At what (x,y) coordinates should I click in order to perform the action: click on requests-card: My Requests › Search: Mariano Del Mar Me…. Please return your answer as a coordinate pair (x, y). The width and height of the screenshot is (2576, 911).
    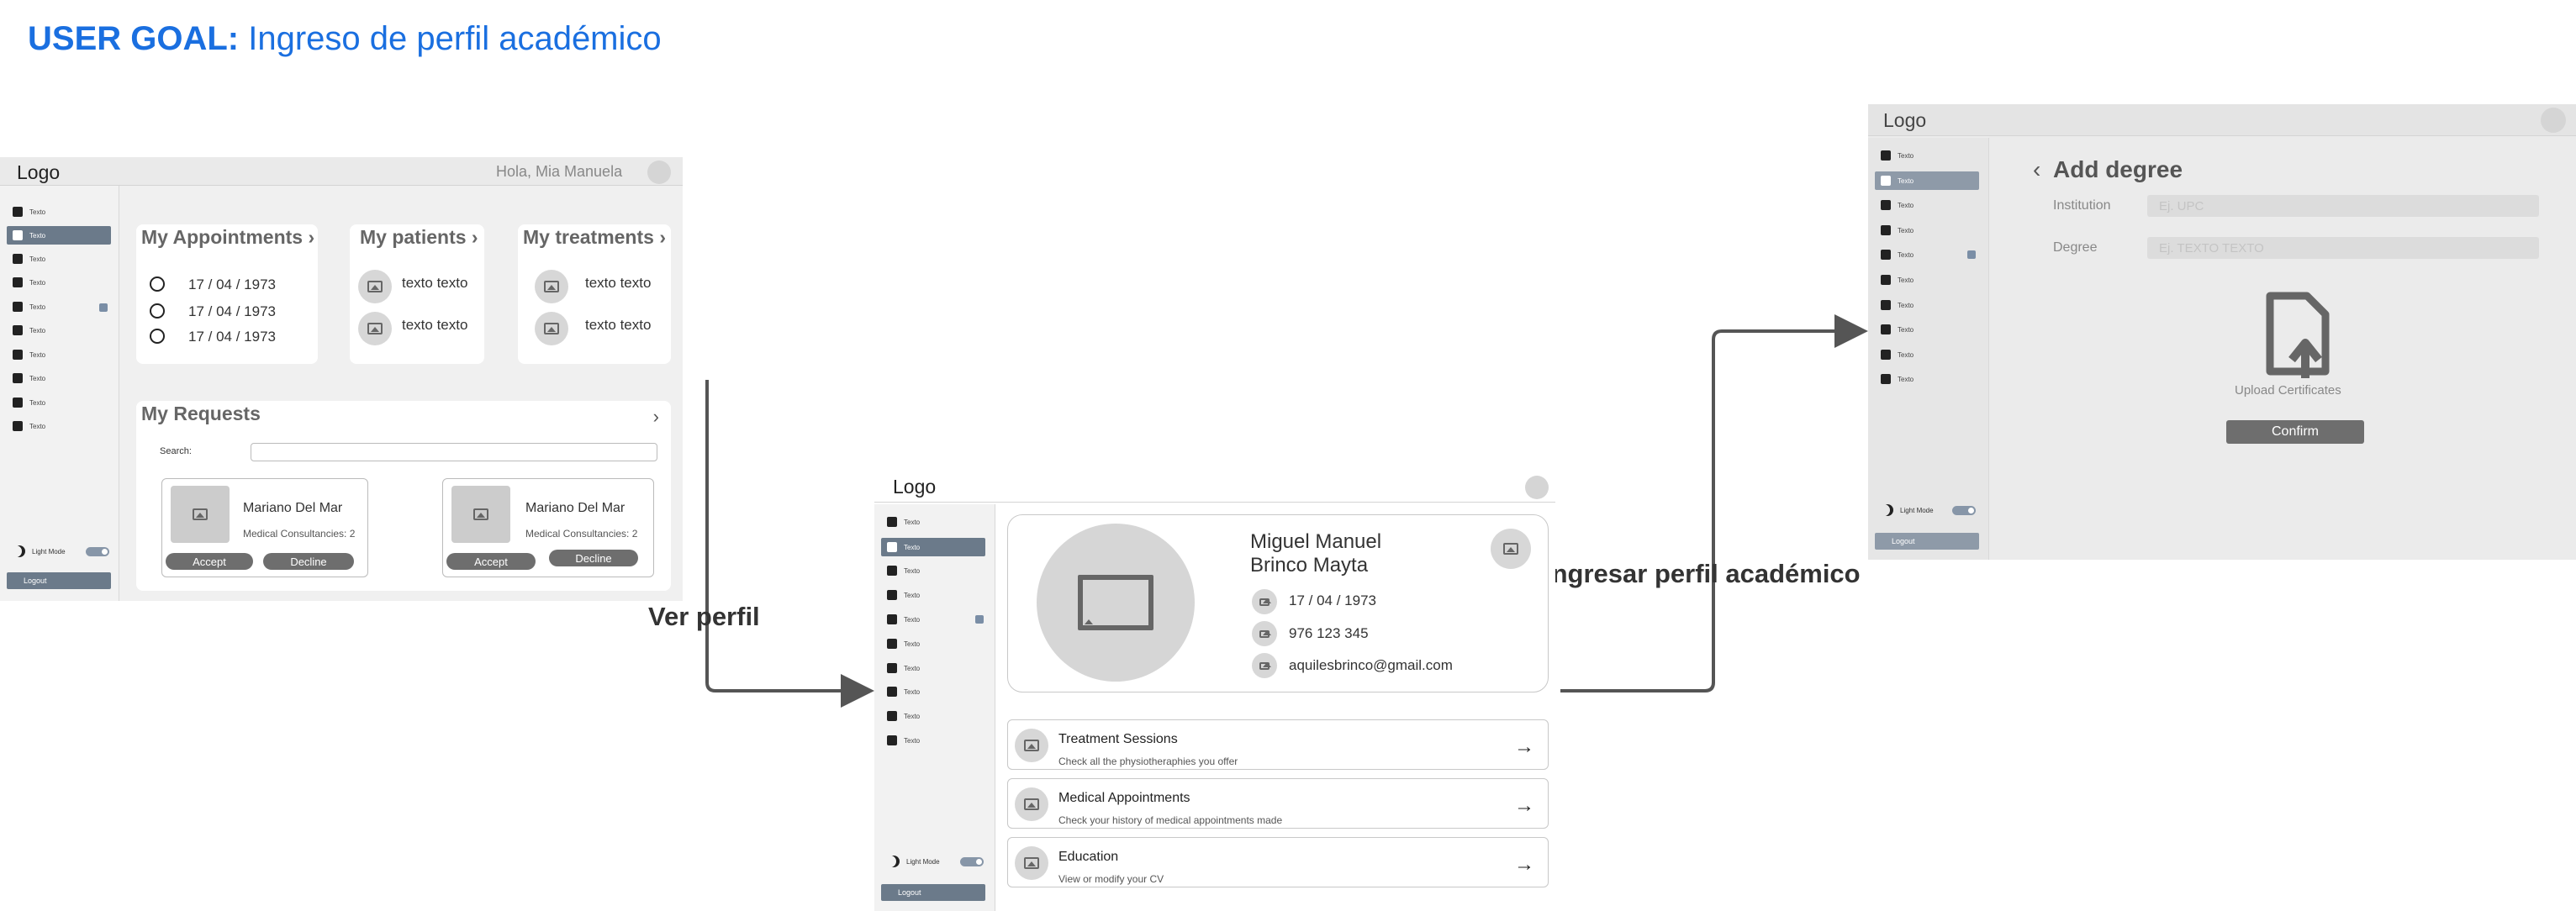
    Looking at the image, I should click on (404, 496).